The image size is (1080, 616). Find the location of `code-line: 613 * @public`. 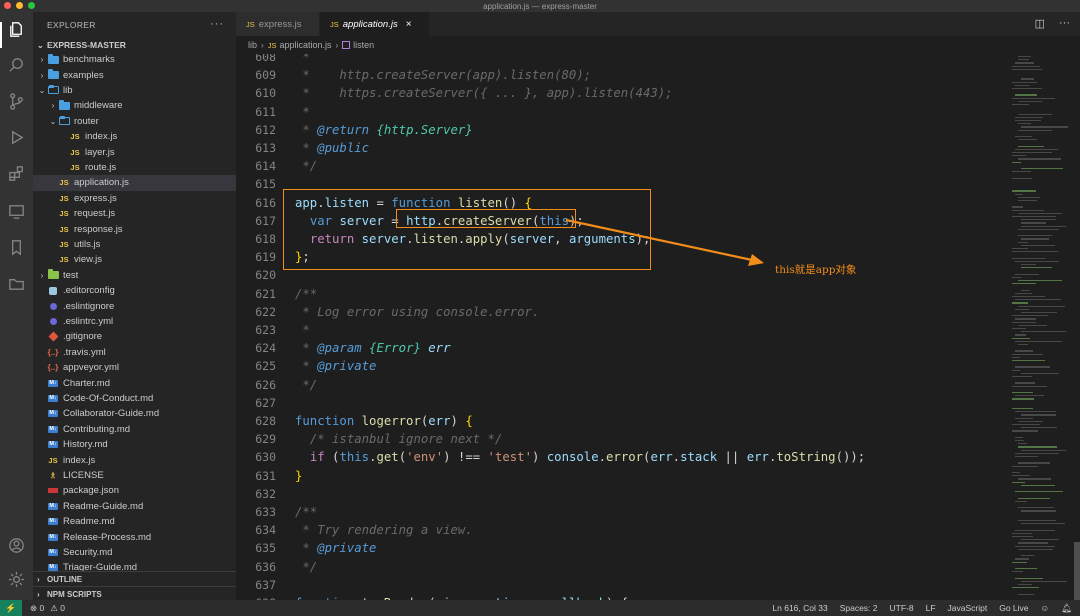

code-line: 613 * @public is located at coordinates (620, 148).